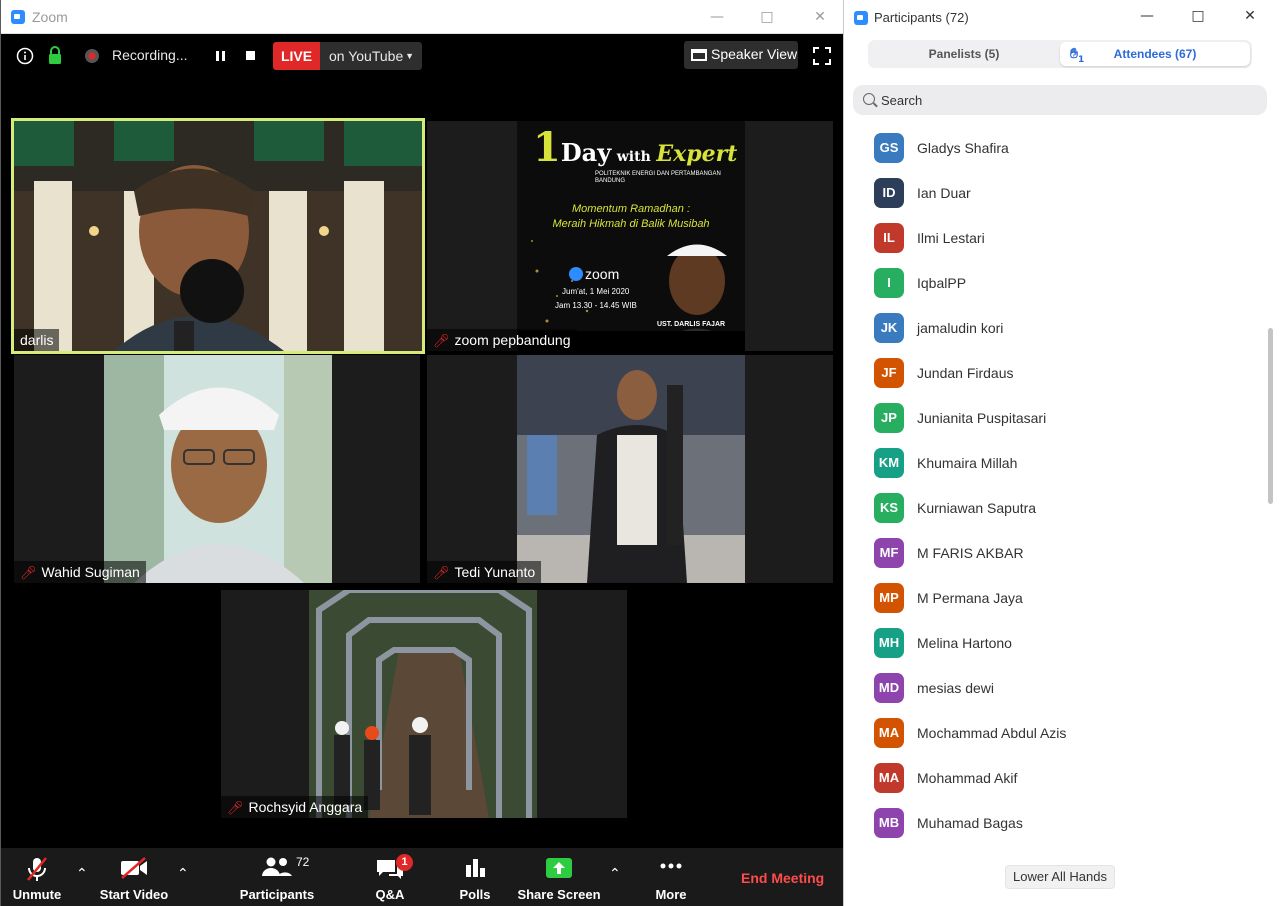 This screenshot has height=906, width=1280. What do you see at coordinates (1049, 508) in the screenshot?
I see `attendee-row: KS Kurniawan Saputra` at bounding box center [1049, 508].